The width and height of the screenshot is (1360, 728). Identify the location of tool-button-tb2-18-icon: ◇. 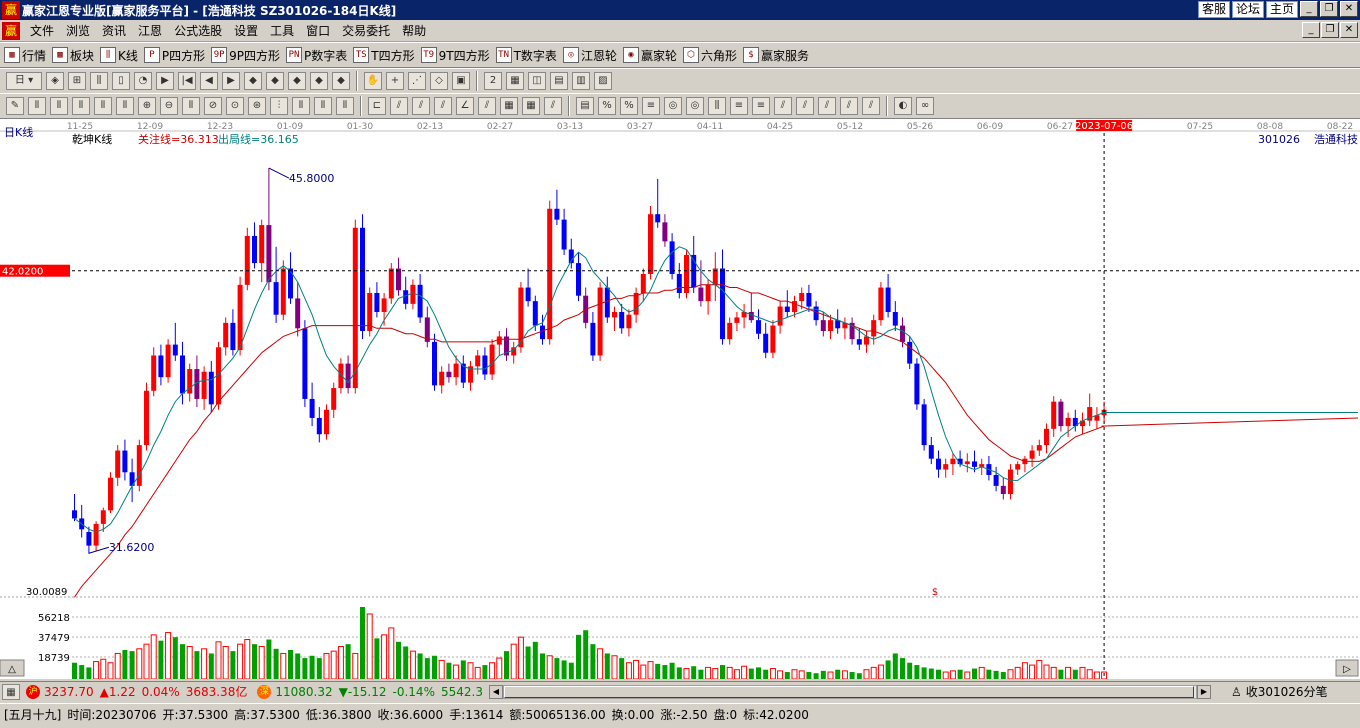
(439, 81).